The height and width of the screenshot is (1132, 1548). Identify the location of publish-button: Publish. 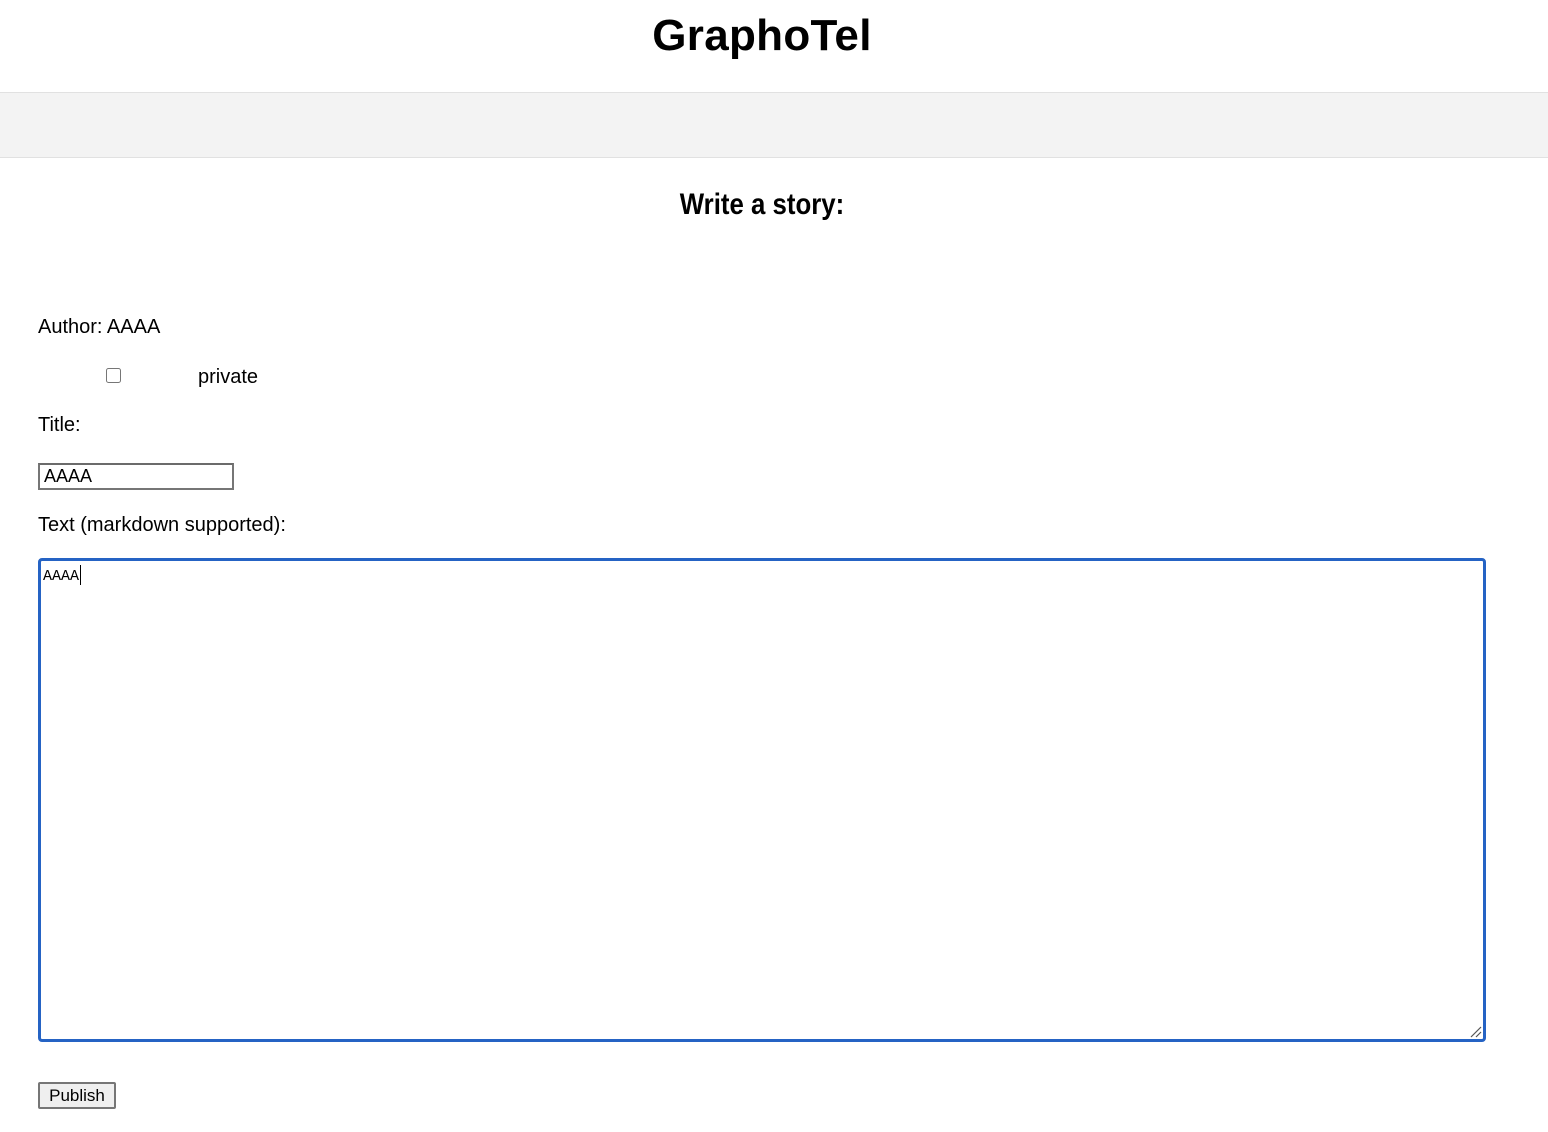
(77, 1095).